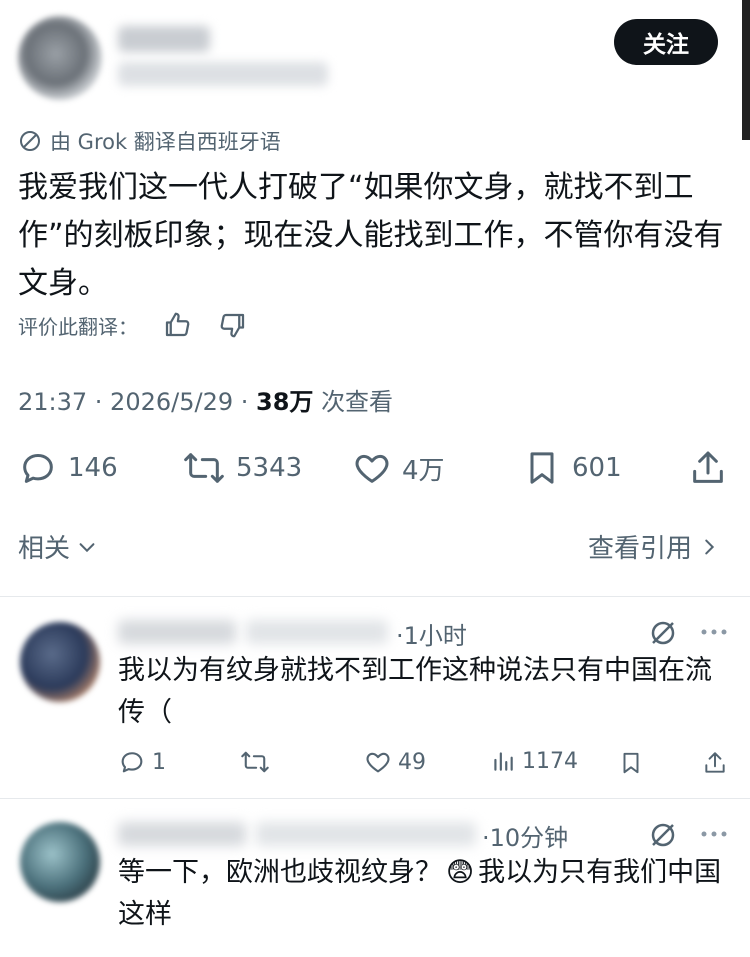 The image size is (750, 957). I want to click on view-quotes-label: 查看引用, so click(640, 549).